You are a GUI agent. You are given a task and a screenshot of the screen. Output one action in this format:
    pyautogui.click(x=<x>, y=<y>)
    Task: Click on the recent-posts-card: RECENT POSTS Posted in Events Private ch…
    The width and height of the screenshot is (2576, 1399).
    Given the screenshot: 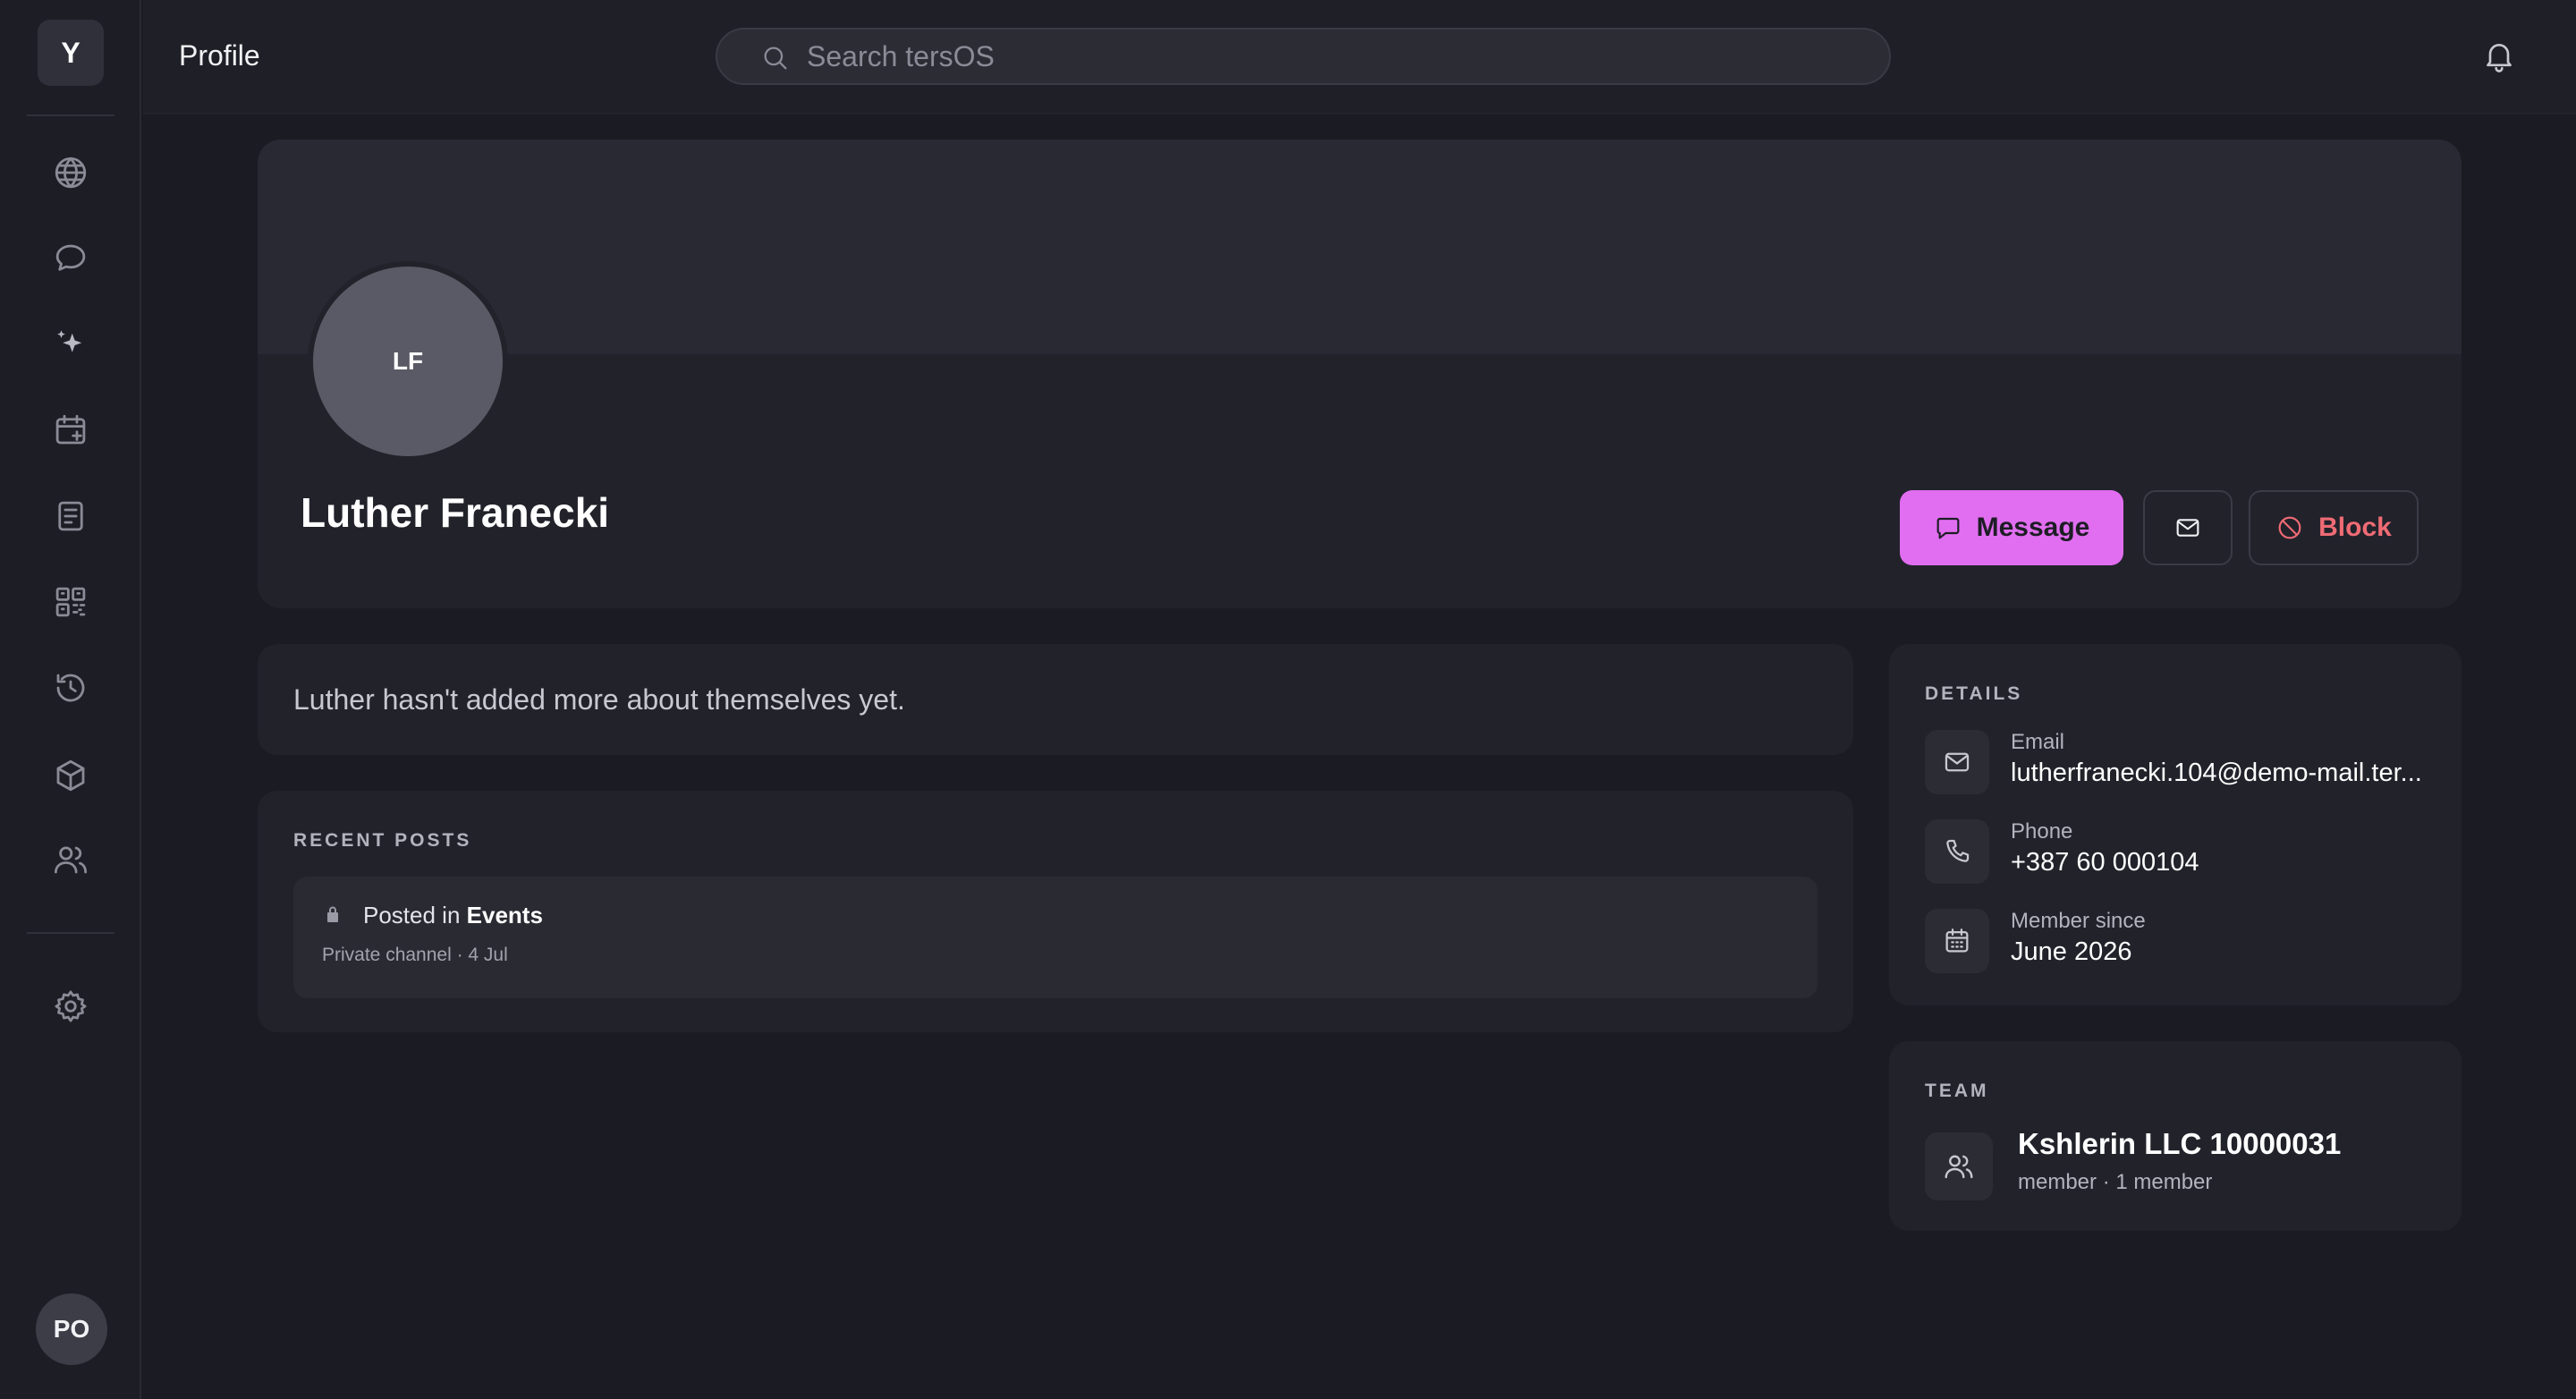 What is the action you would take?
    pyautogui.click(x=1055, y=911)
    